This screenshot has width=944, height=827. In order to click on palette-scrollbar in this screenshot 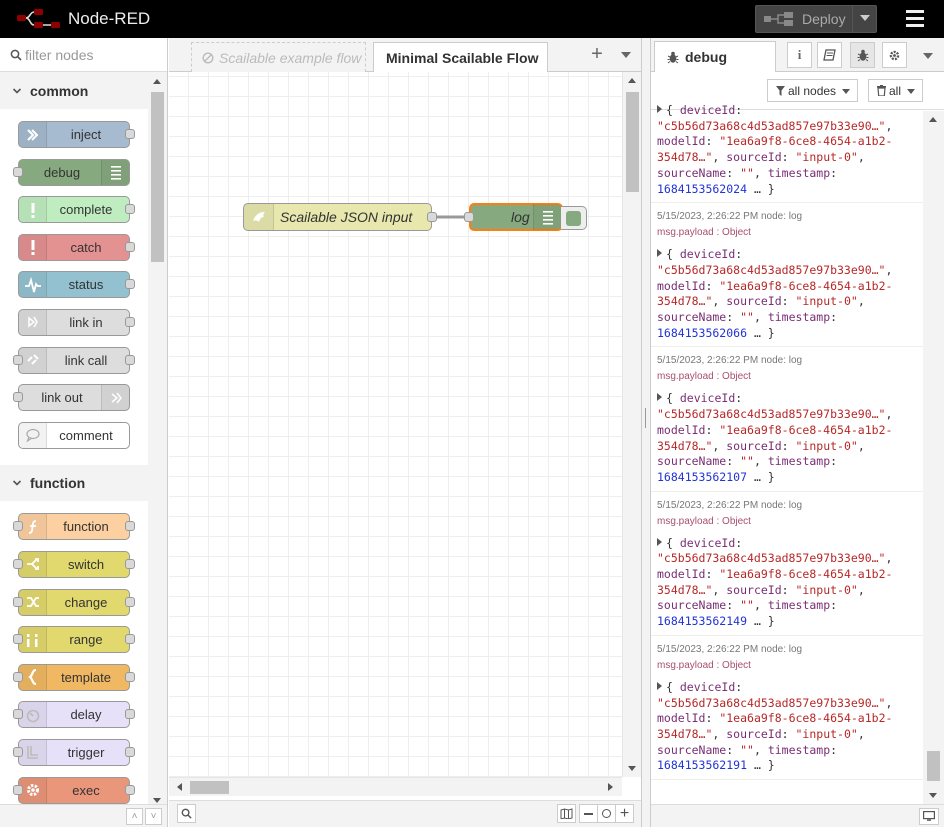, I will do `click(157, 441)`.